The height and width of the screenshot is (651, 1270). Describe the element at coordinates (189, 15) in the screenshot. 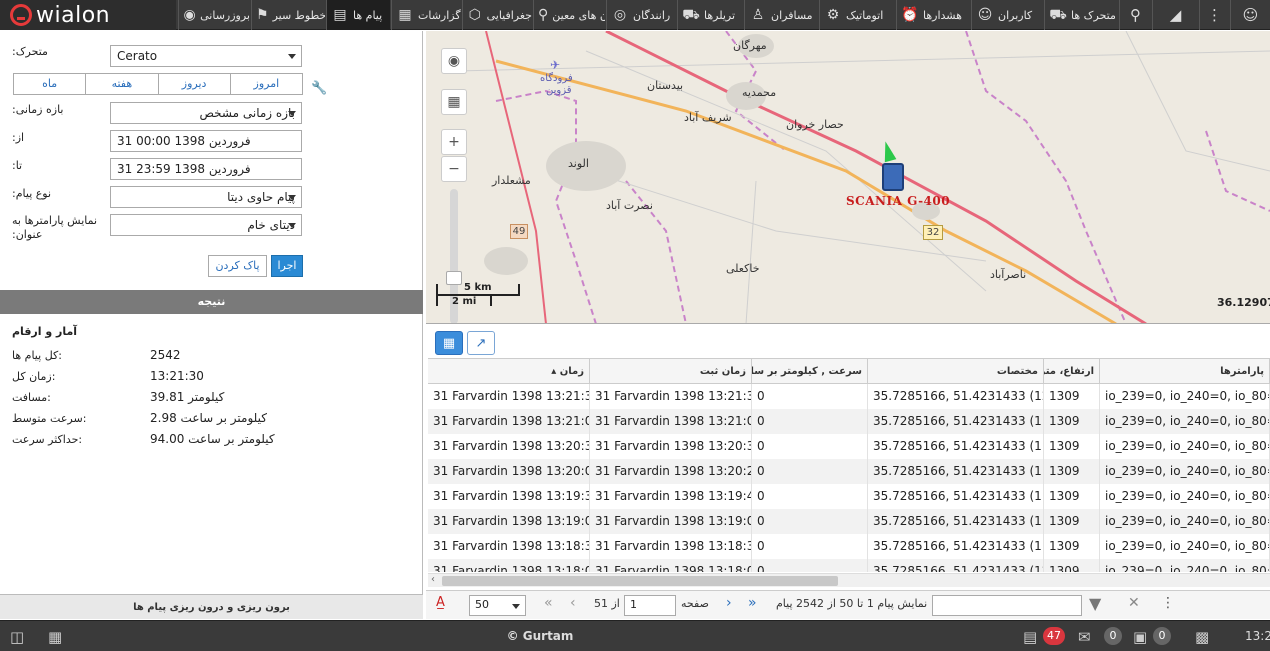

I see `globe-icon: ◉` at that location.